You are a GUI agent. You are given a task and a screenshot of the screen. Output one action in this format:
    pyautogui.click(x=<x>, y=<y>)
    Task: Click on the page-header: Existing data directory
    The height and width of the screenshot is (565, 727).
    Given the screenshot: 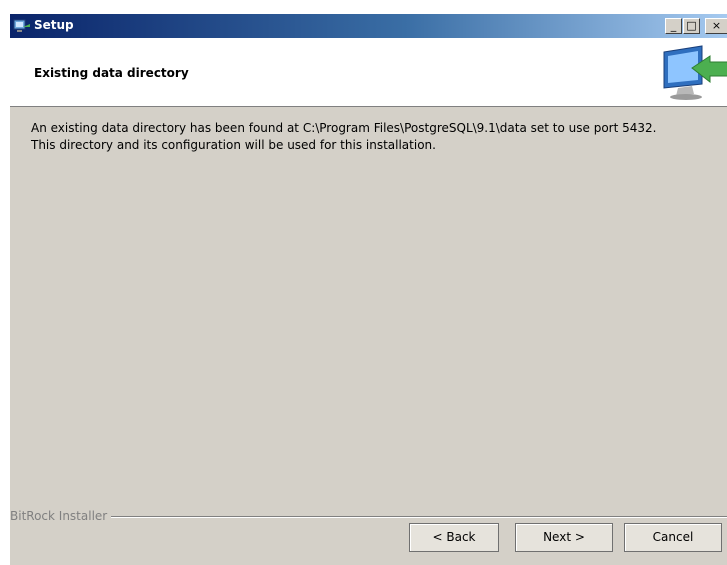 What is the action you would take?
    pyautogui.click(x=368, y=72)
    